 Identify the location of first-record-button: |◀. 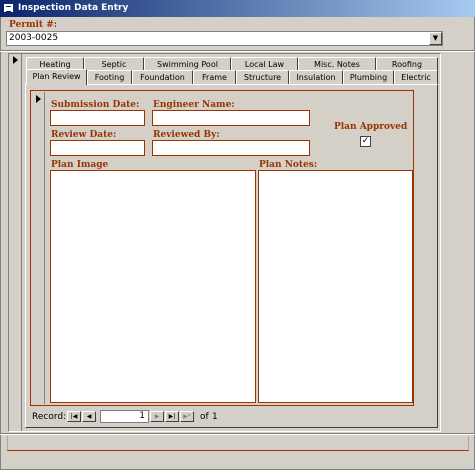
(74, 416).